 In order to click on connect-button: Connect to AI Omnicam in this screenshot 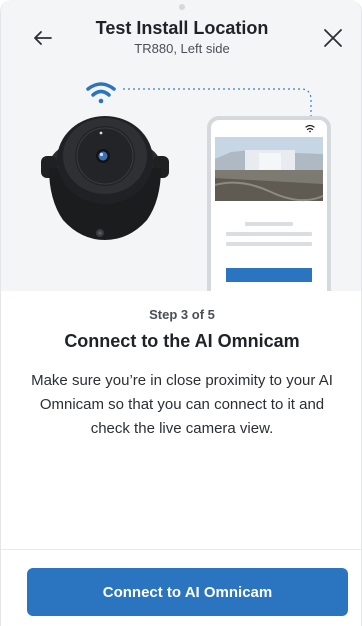, I will do `click(187, 592)`.